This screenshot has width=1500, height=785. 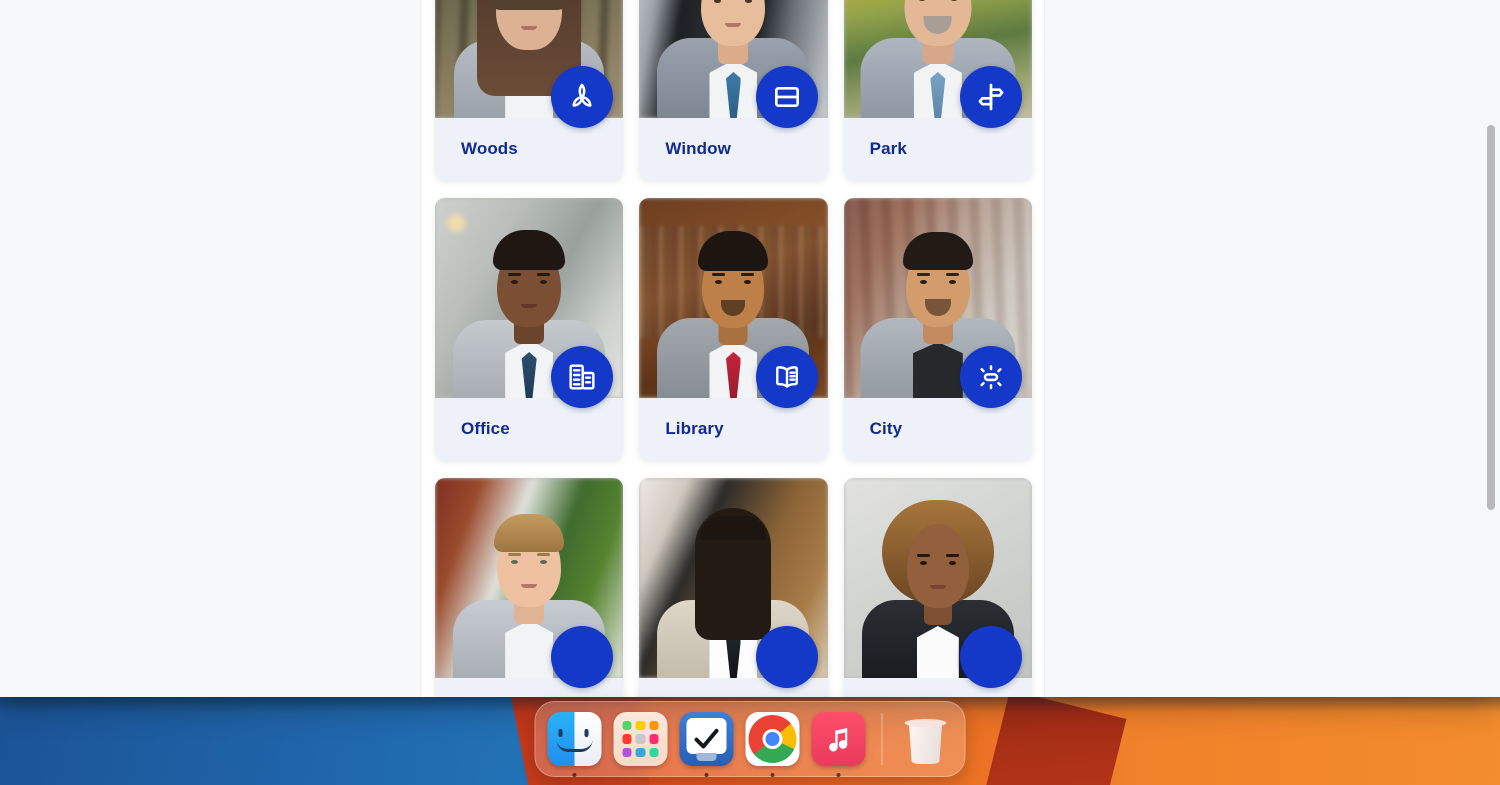 I want to click on photo-lamp, so click(x=456, y=223).